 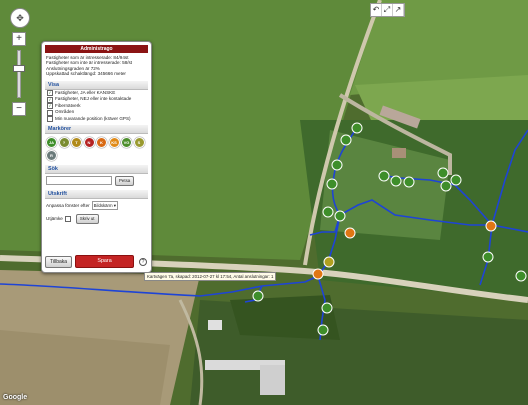 I want to click on marker-legend-icon: JA, so click(x=51, y=142).